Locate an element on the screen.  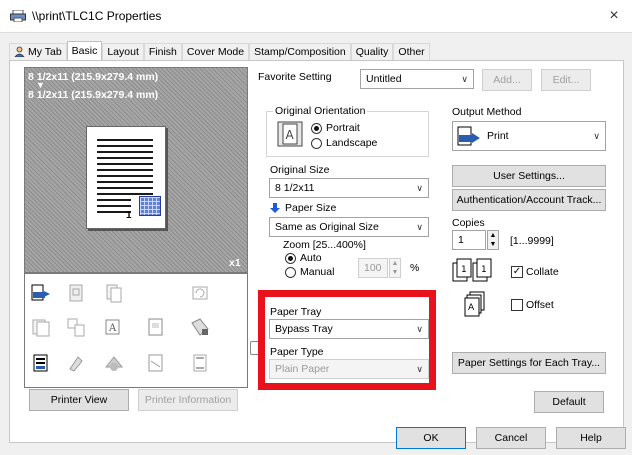
booklet-icon is located at coordinates (76, 293).